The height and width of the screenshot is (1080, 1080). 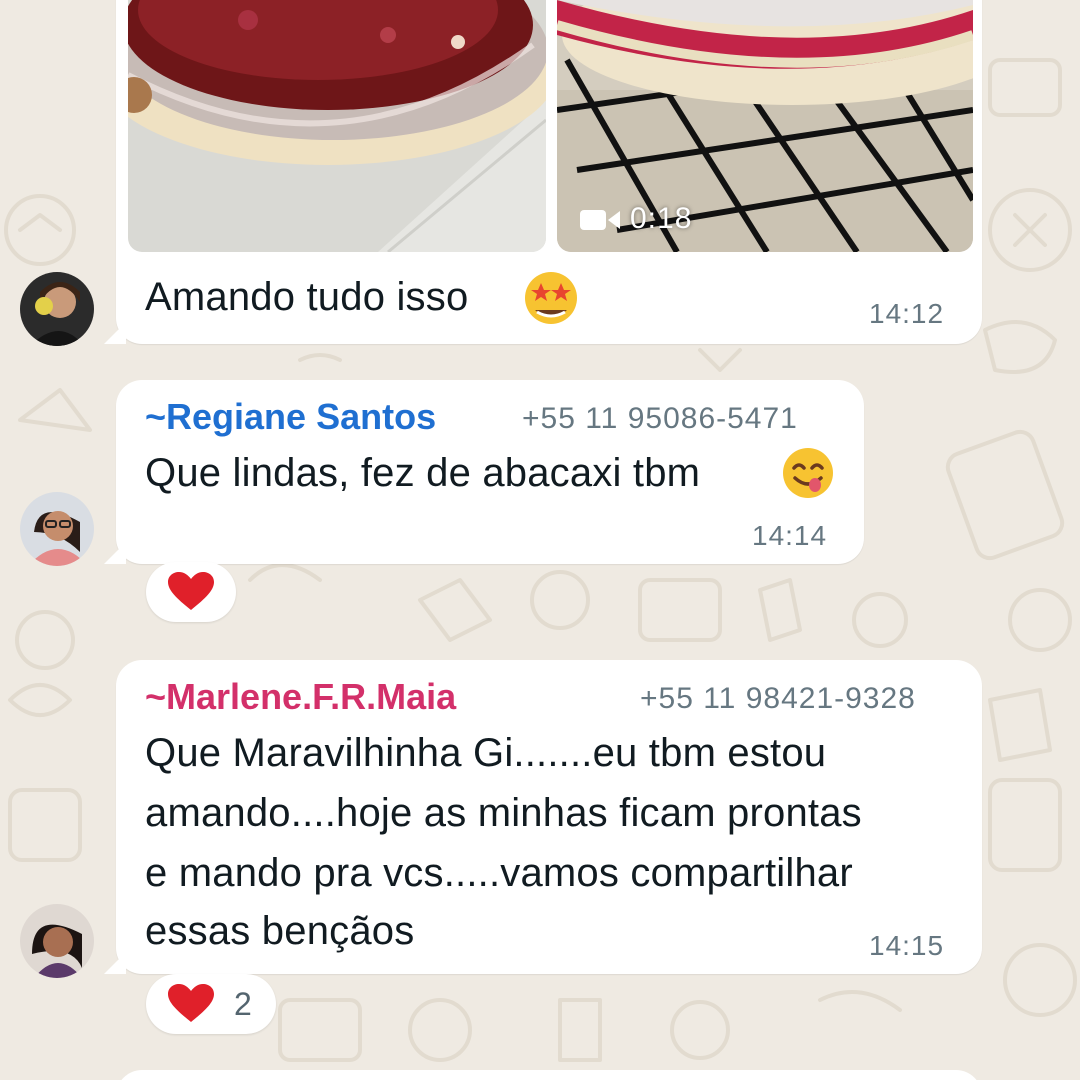 What do you see at coordinates (778, 699) in the screenshot?
I see `sender-phone: +55 11 98421-9328` at bounding box center [778, 699].